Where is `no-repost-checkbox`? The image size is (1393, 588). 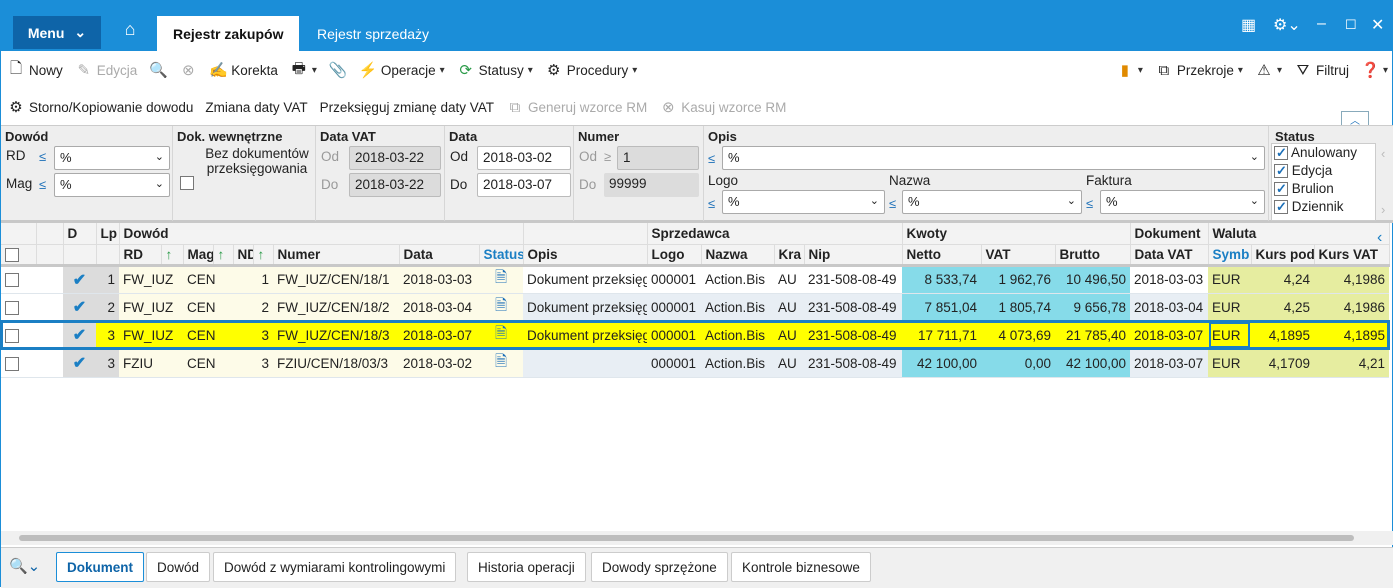
no-repost-checkbox is located at coordinates (187, 183).